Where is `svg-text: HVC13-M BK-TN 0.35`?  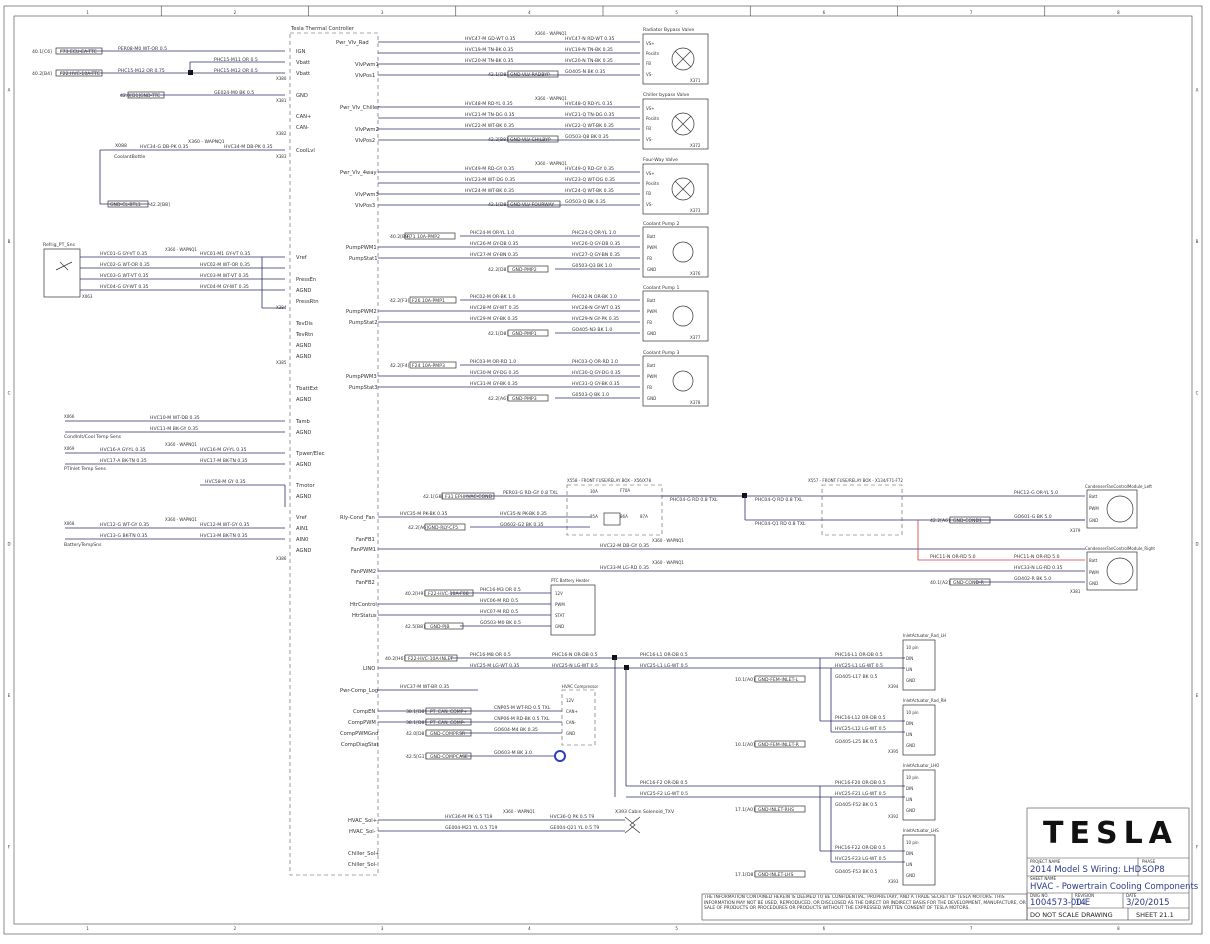 svg-text: HVC13-M BK-TN 0.35 is located at coordinates (224, 536).